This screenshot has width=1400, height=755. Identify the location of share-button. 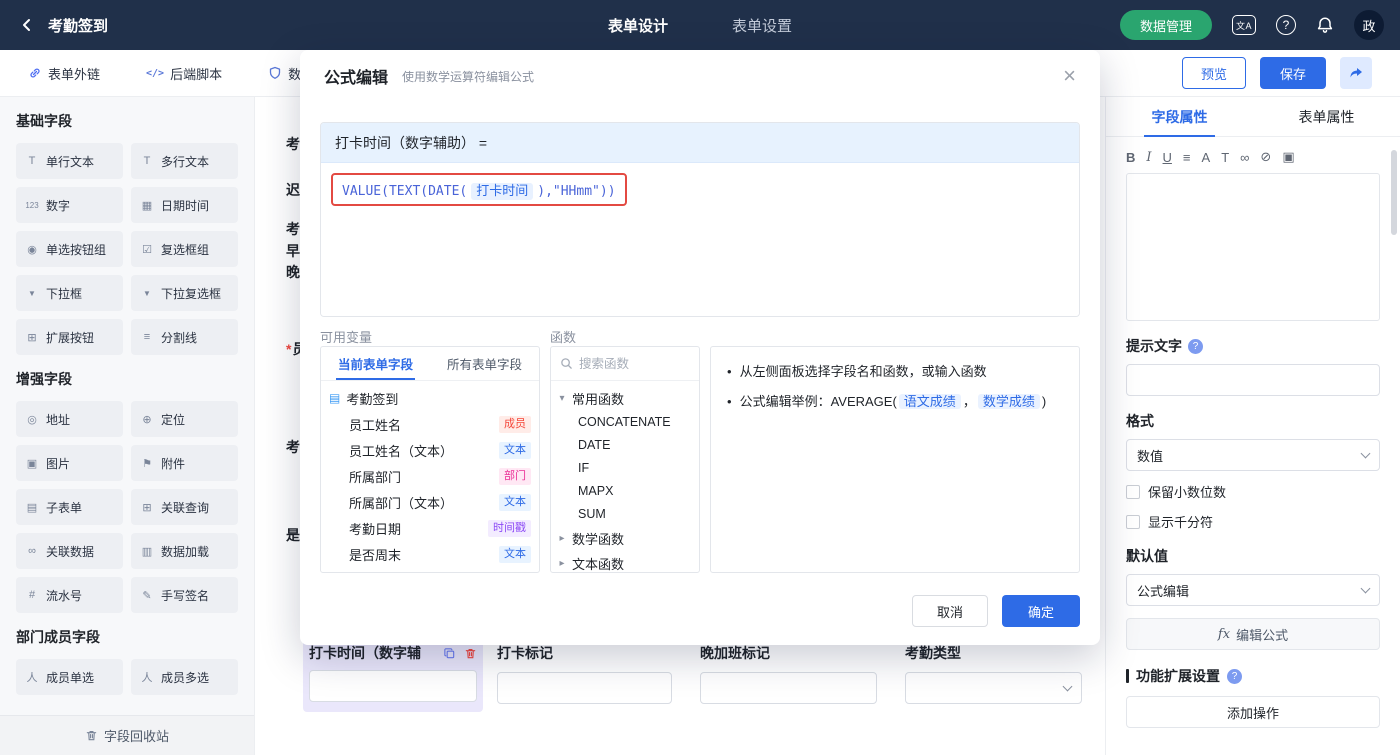
(1356, 73).